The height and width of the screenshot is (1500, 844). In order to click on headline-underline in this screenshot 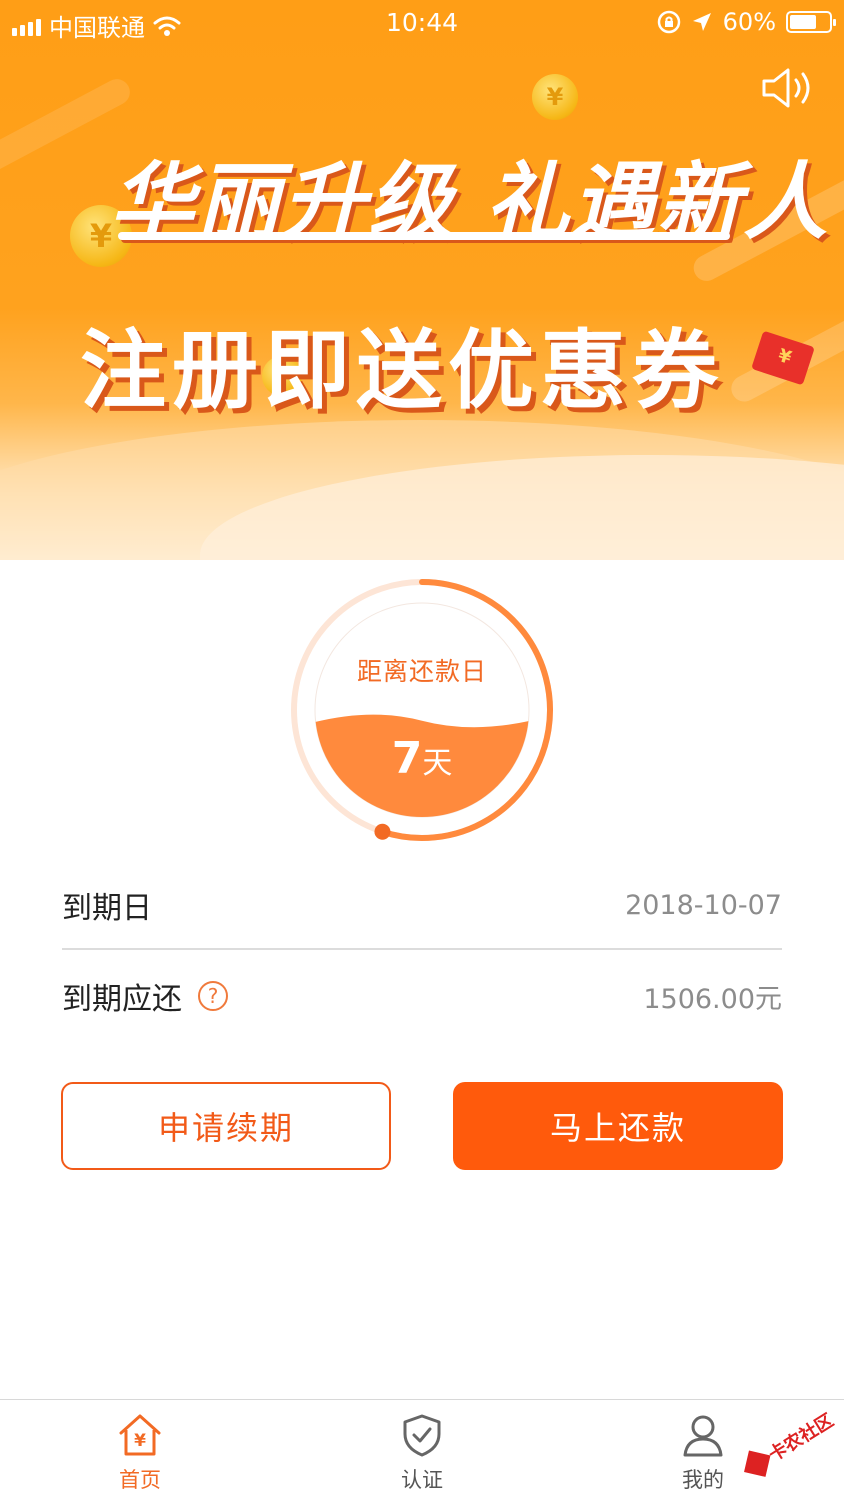, I will do `click(424, 236)`.